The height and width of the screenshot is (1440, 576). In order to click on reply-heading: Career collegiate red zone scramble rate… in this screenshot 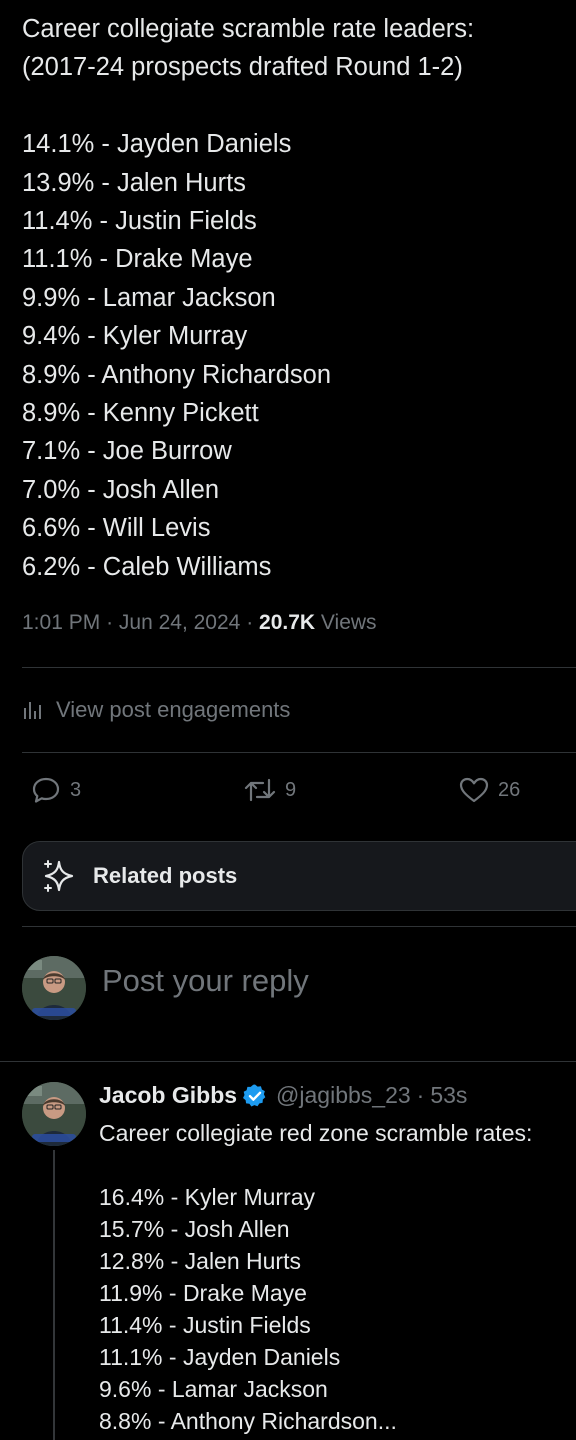, I will do `click(316, 1133)`.